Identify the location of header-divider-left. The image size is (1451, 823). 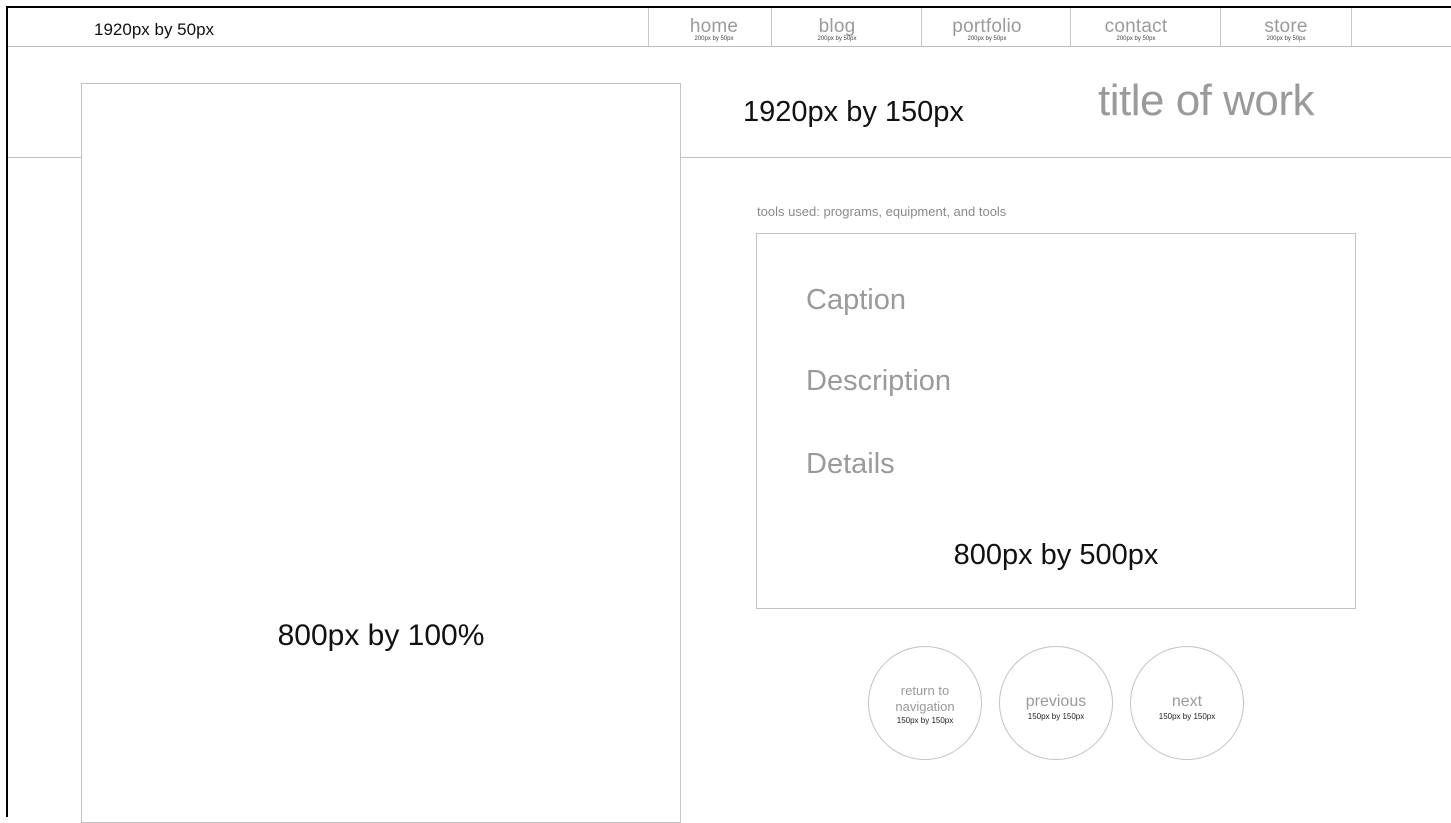
(44, 157).